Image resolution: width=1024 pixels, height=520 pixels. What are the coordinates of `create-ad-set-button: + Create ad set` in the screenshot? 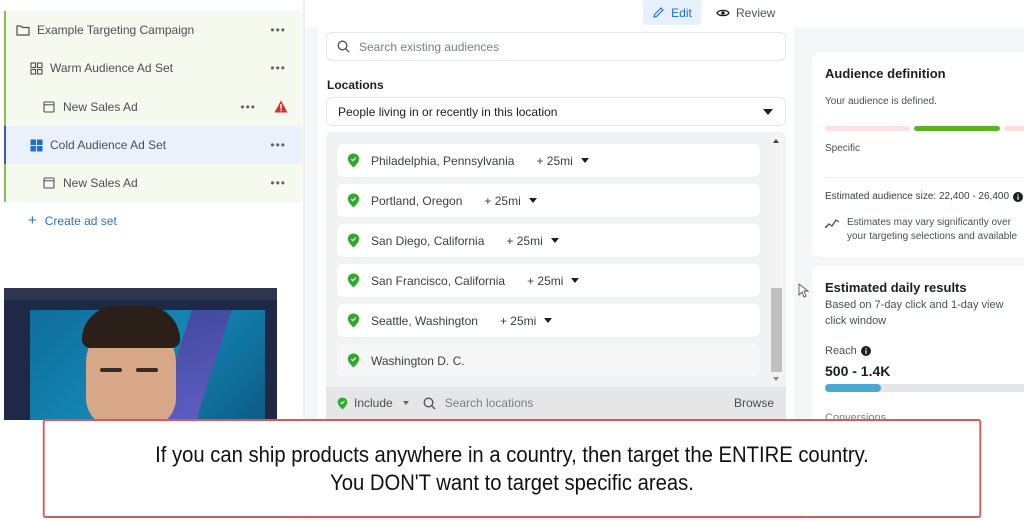 It's located at (72, 220).